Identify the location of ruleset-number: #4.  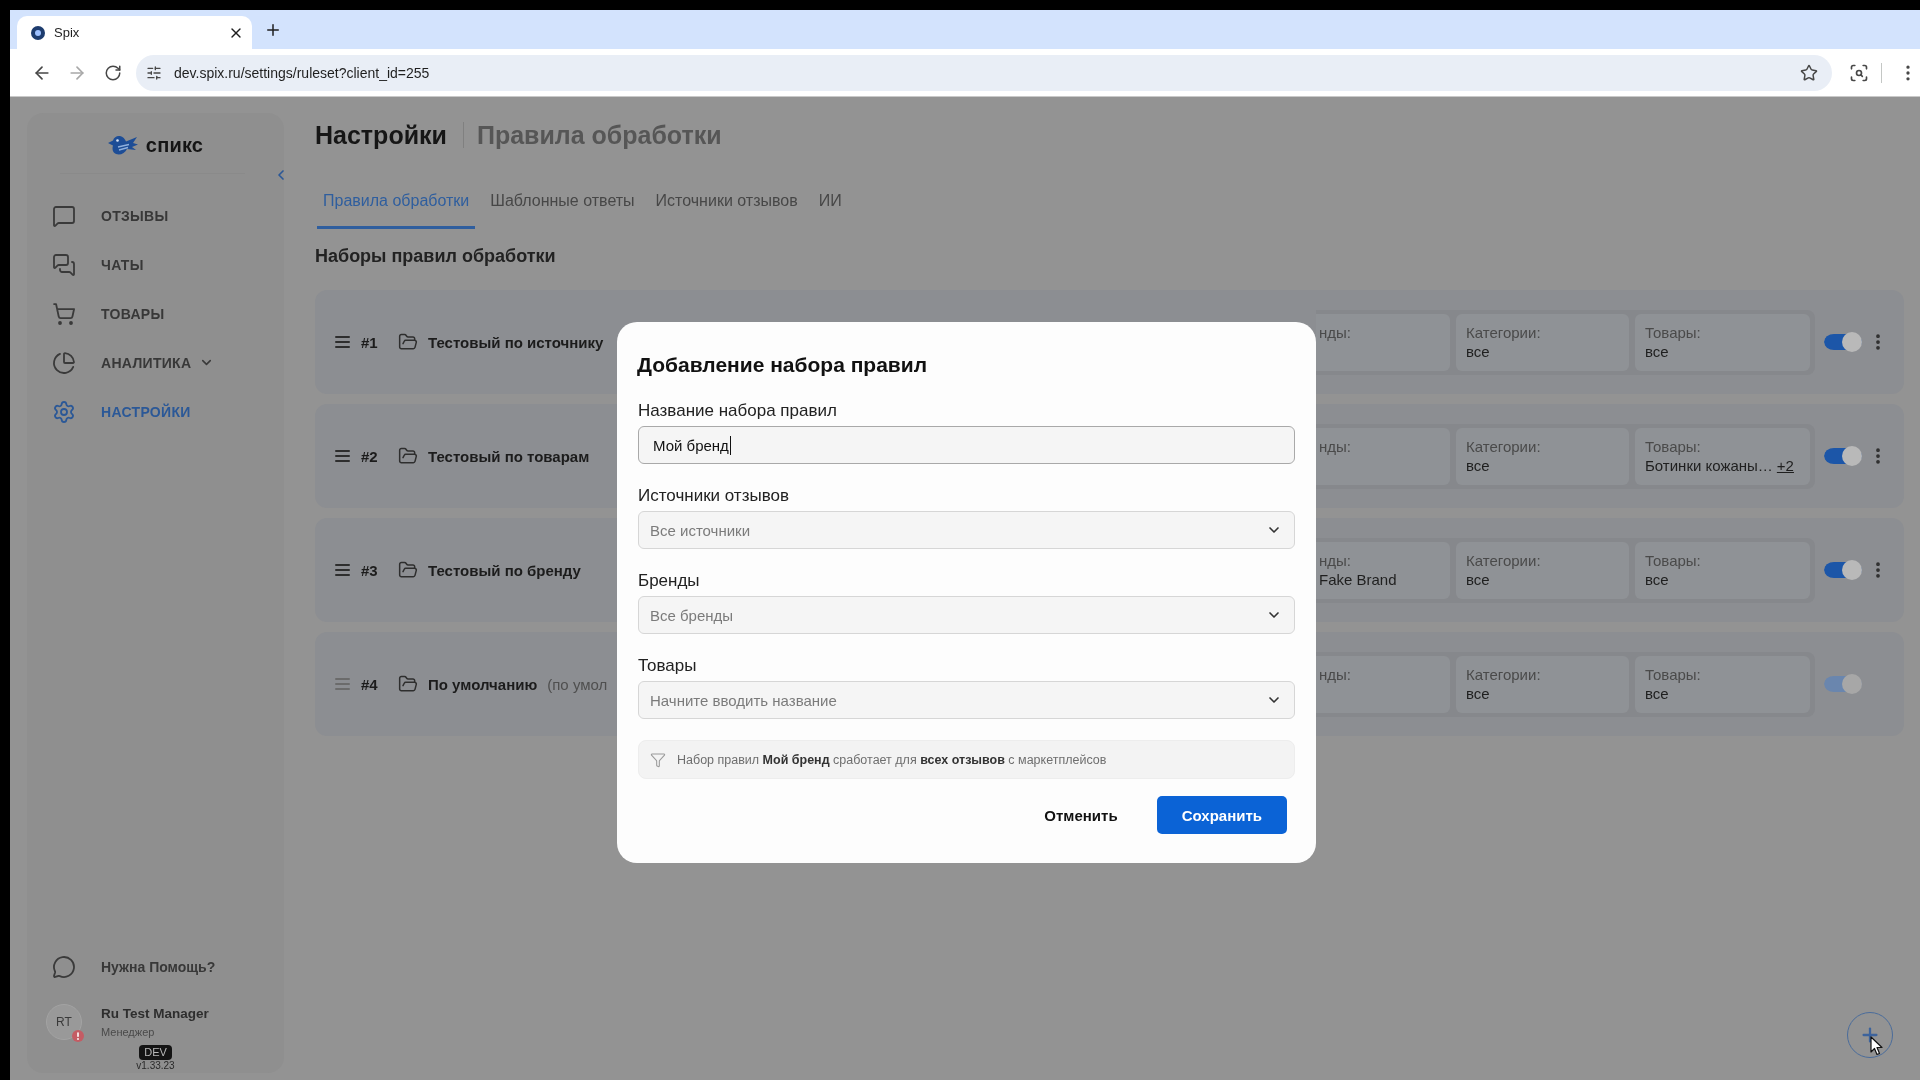
(370, 684).